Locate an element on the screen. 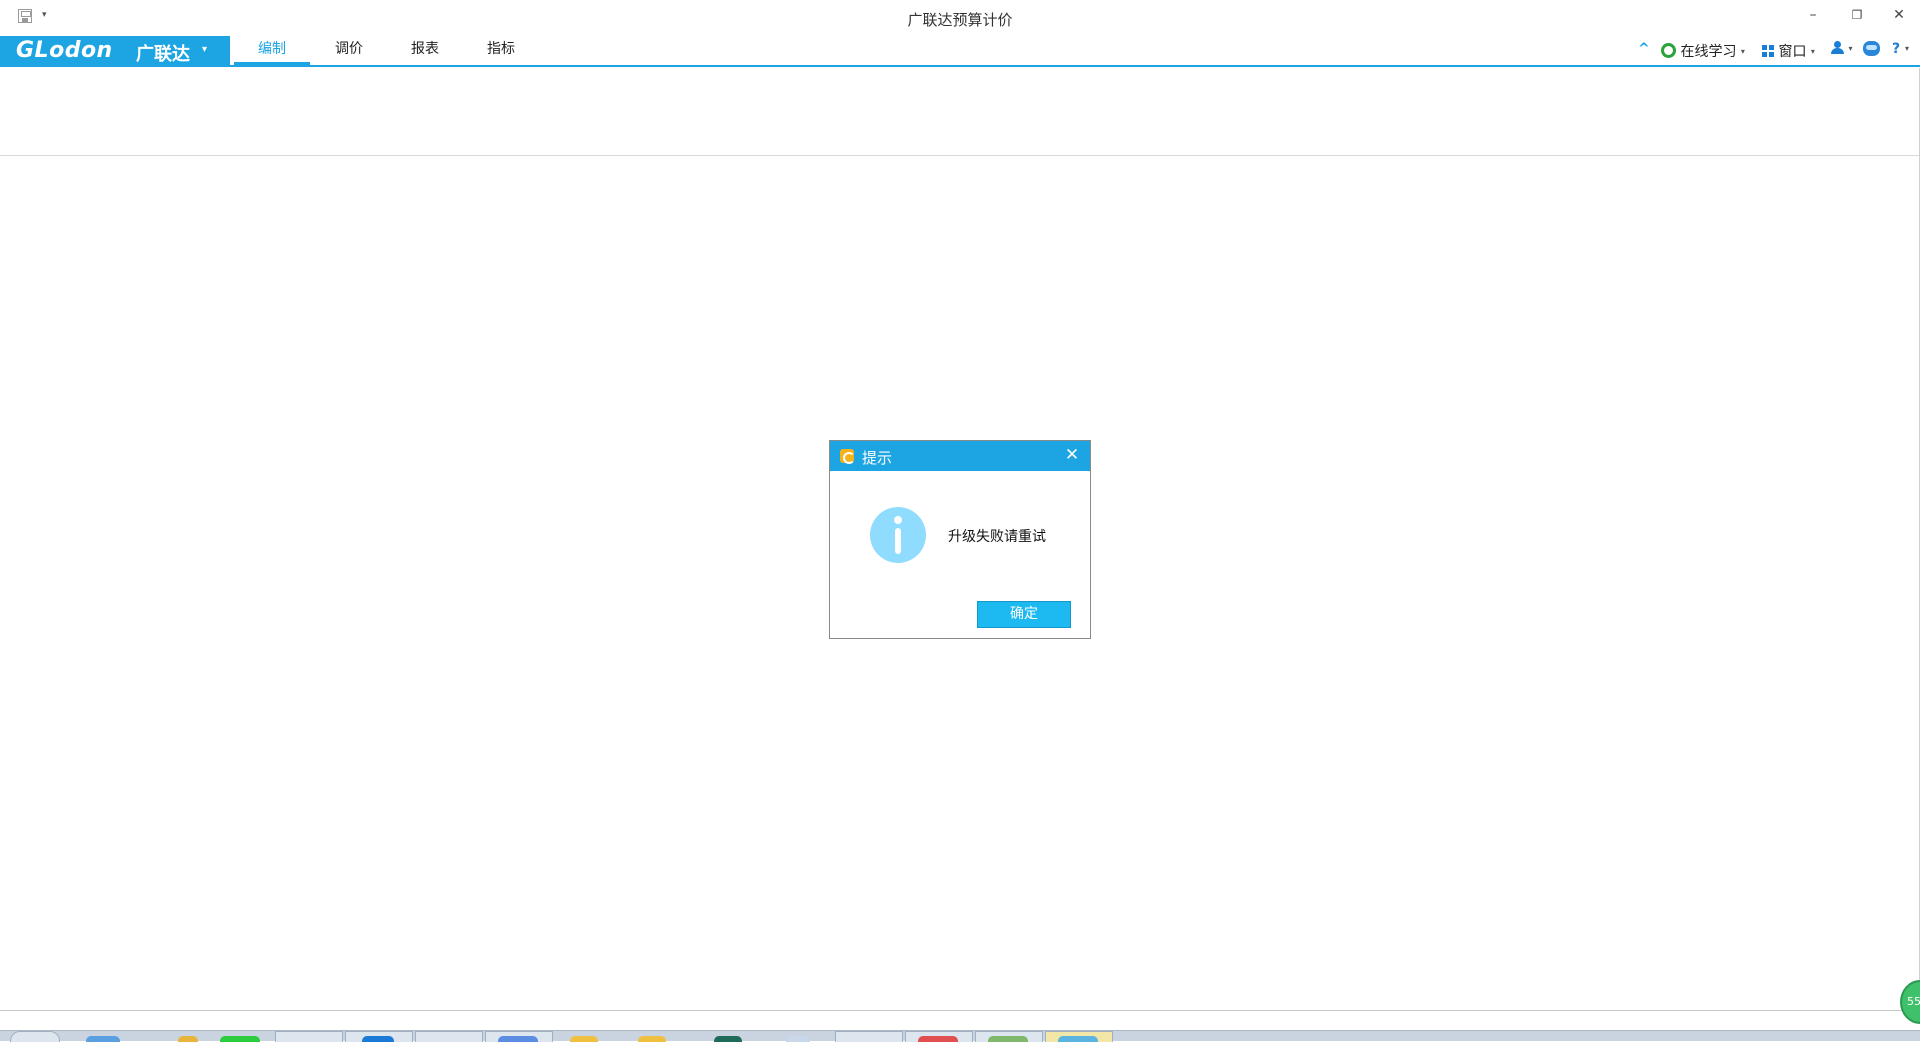  dialog-title: 提示 is located at coordinates (877, 458).